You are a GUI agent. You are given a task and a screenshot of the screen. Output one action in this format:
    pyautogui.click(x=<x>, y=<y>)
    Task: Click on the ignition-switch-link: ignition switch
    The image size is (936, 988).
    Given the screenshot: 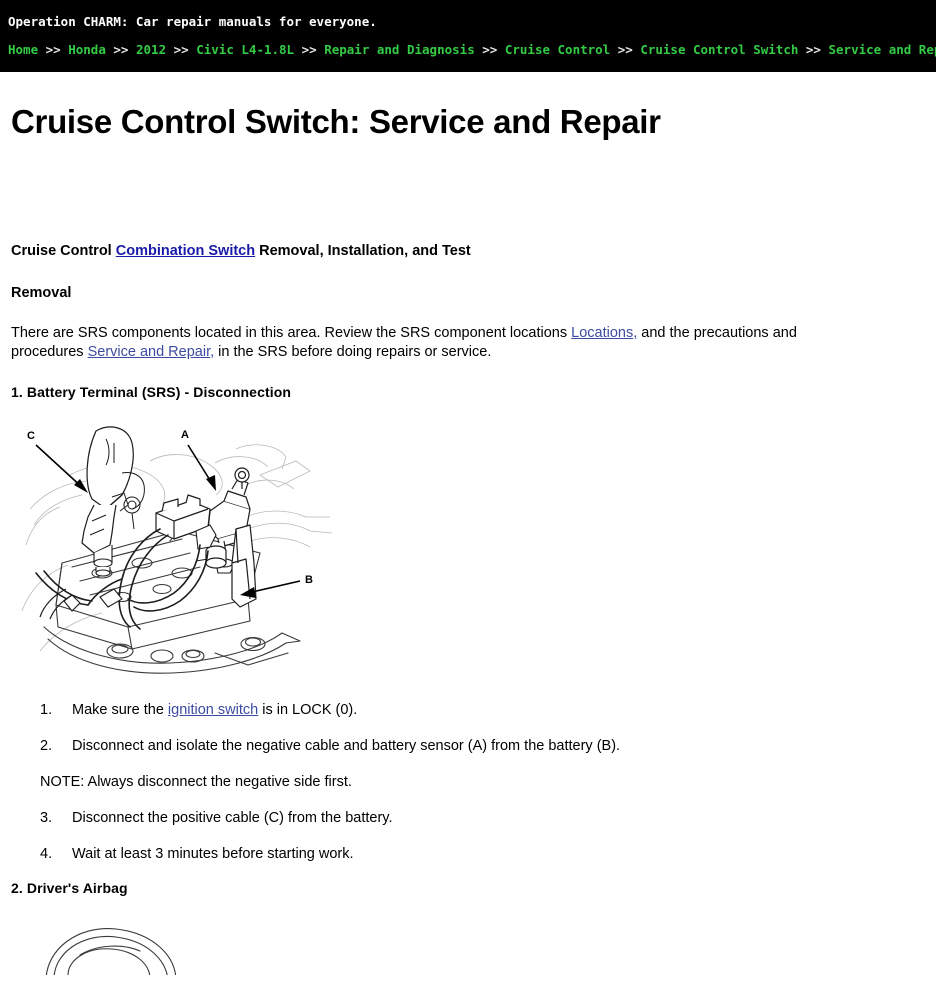 What is the action you would take?
    pyautogui.click(x=213, y=710)
    